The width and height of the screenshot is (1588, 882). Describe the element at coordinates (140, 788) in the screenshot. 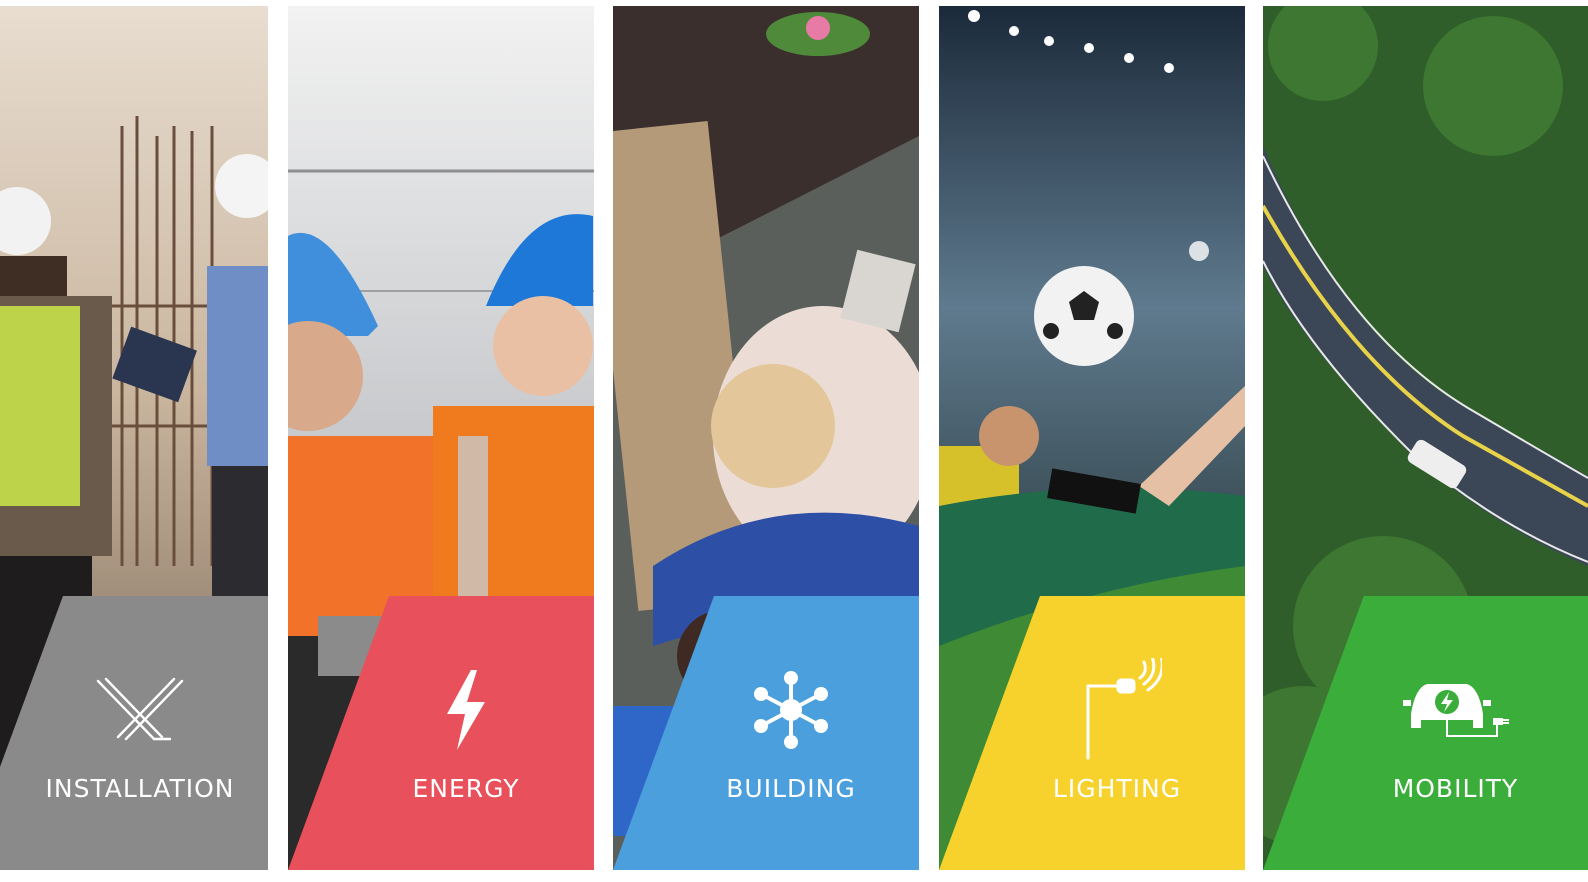

I see `category-label: INSTALLATION` at that location.